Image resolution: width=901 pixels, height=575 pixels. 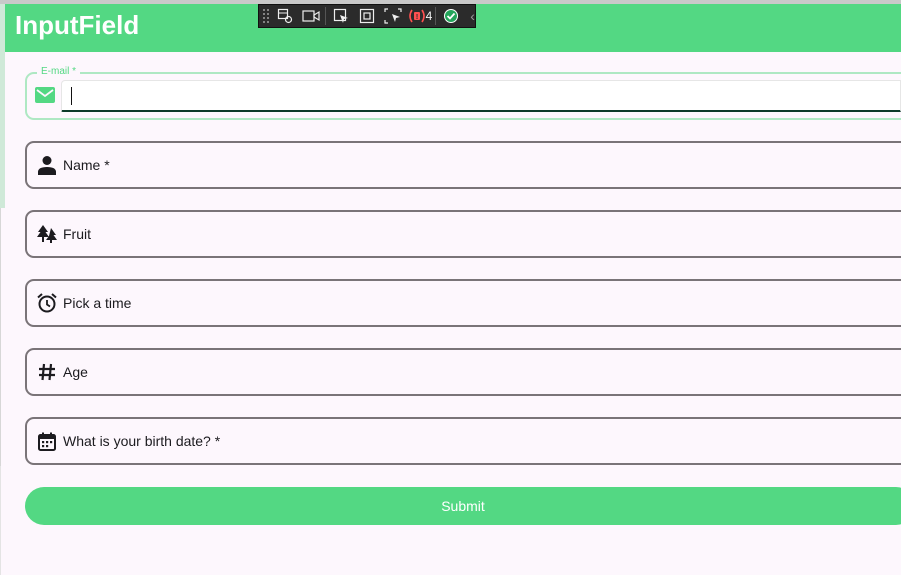 I want to click on binding-failures-count: 4, so click(x=429, y=16).